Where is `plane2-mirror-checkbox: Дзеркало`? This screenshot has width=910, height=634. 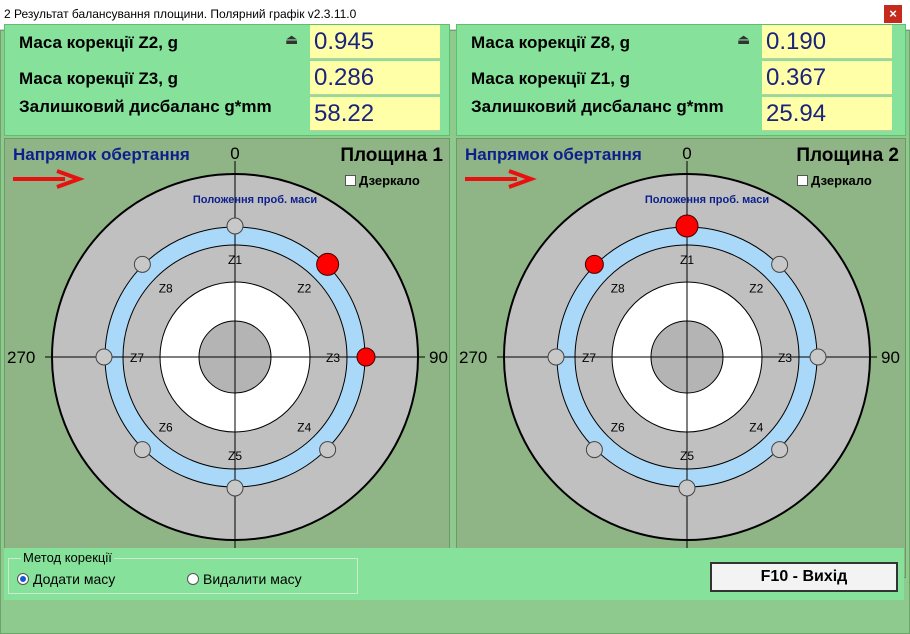
plane2-mirror-checkbox: Дзеркало is located at coordinates (834, 180).